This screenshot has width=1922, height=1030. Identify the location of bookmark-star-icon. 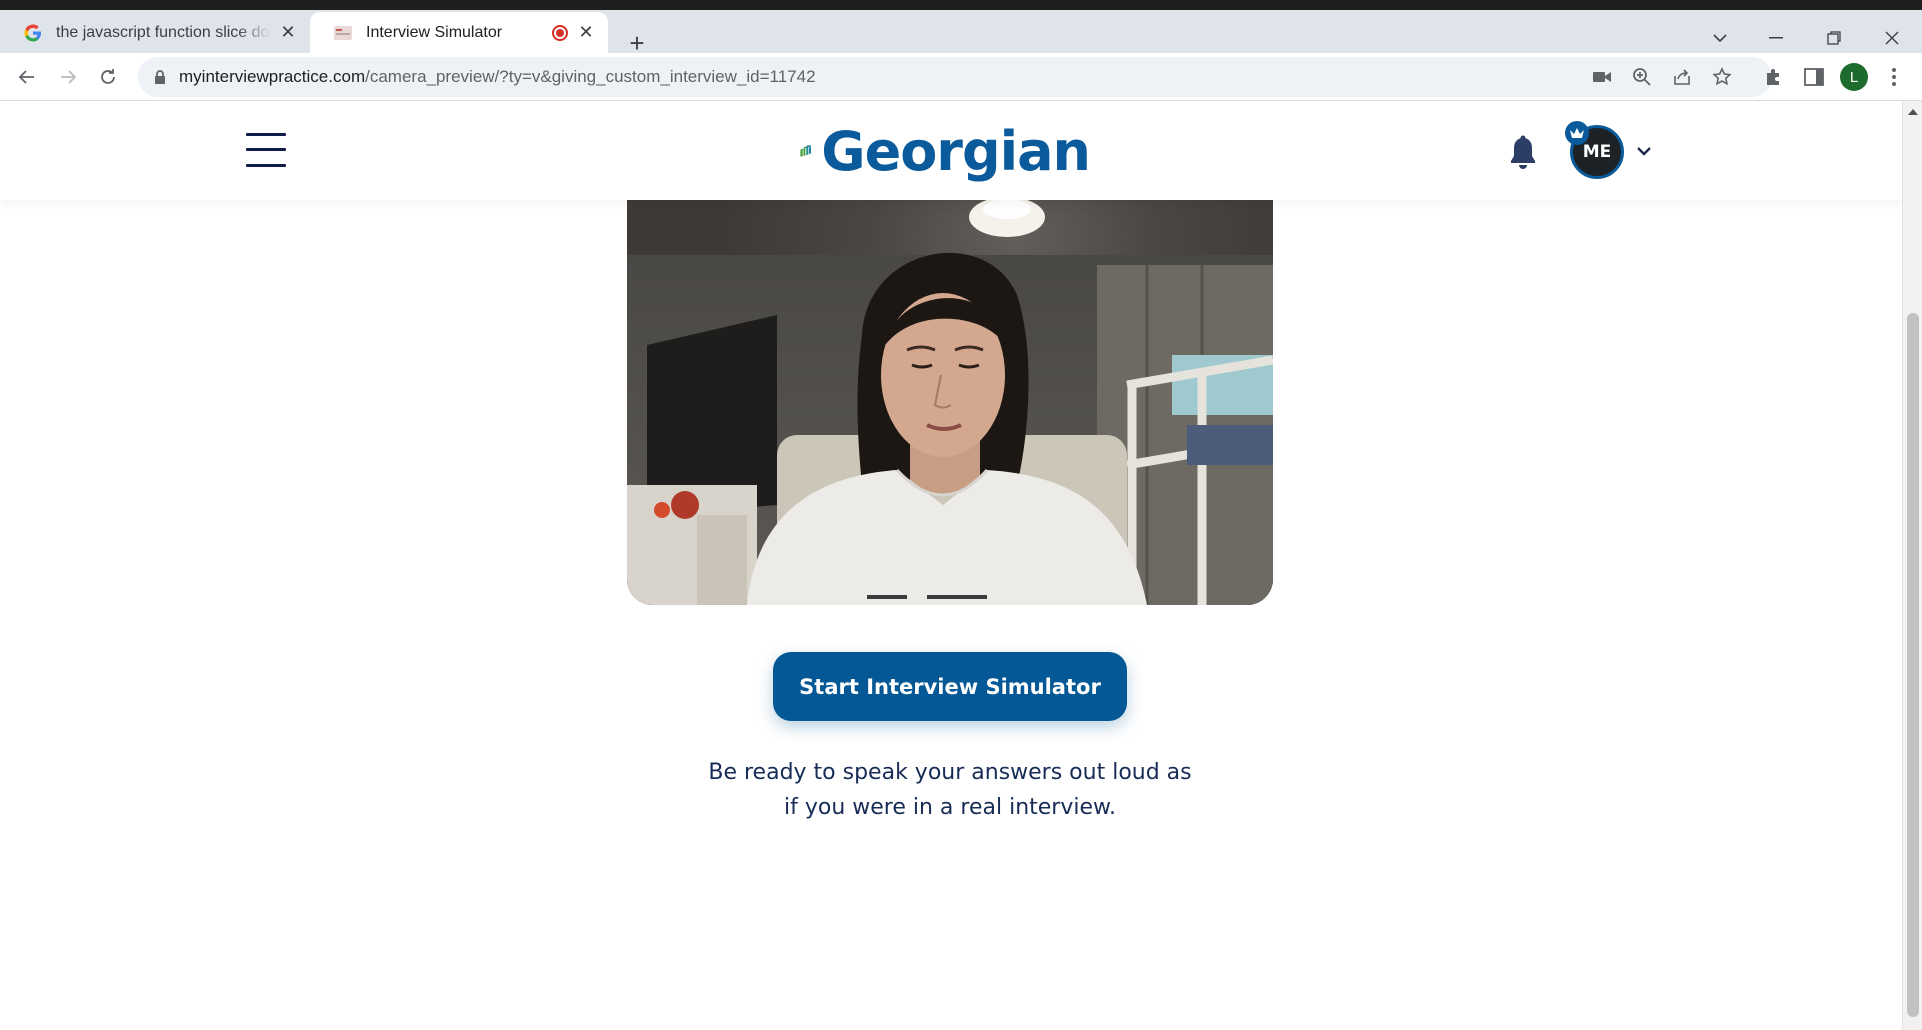
(1722, 77).